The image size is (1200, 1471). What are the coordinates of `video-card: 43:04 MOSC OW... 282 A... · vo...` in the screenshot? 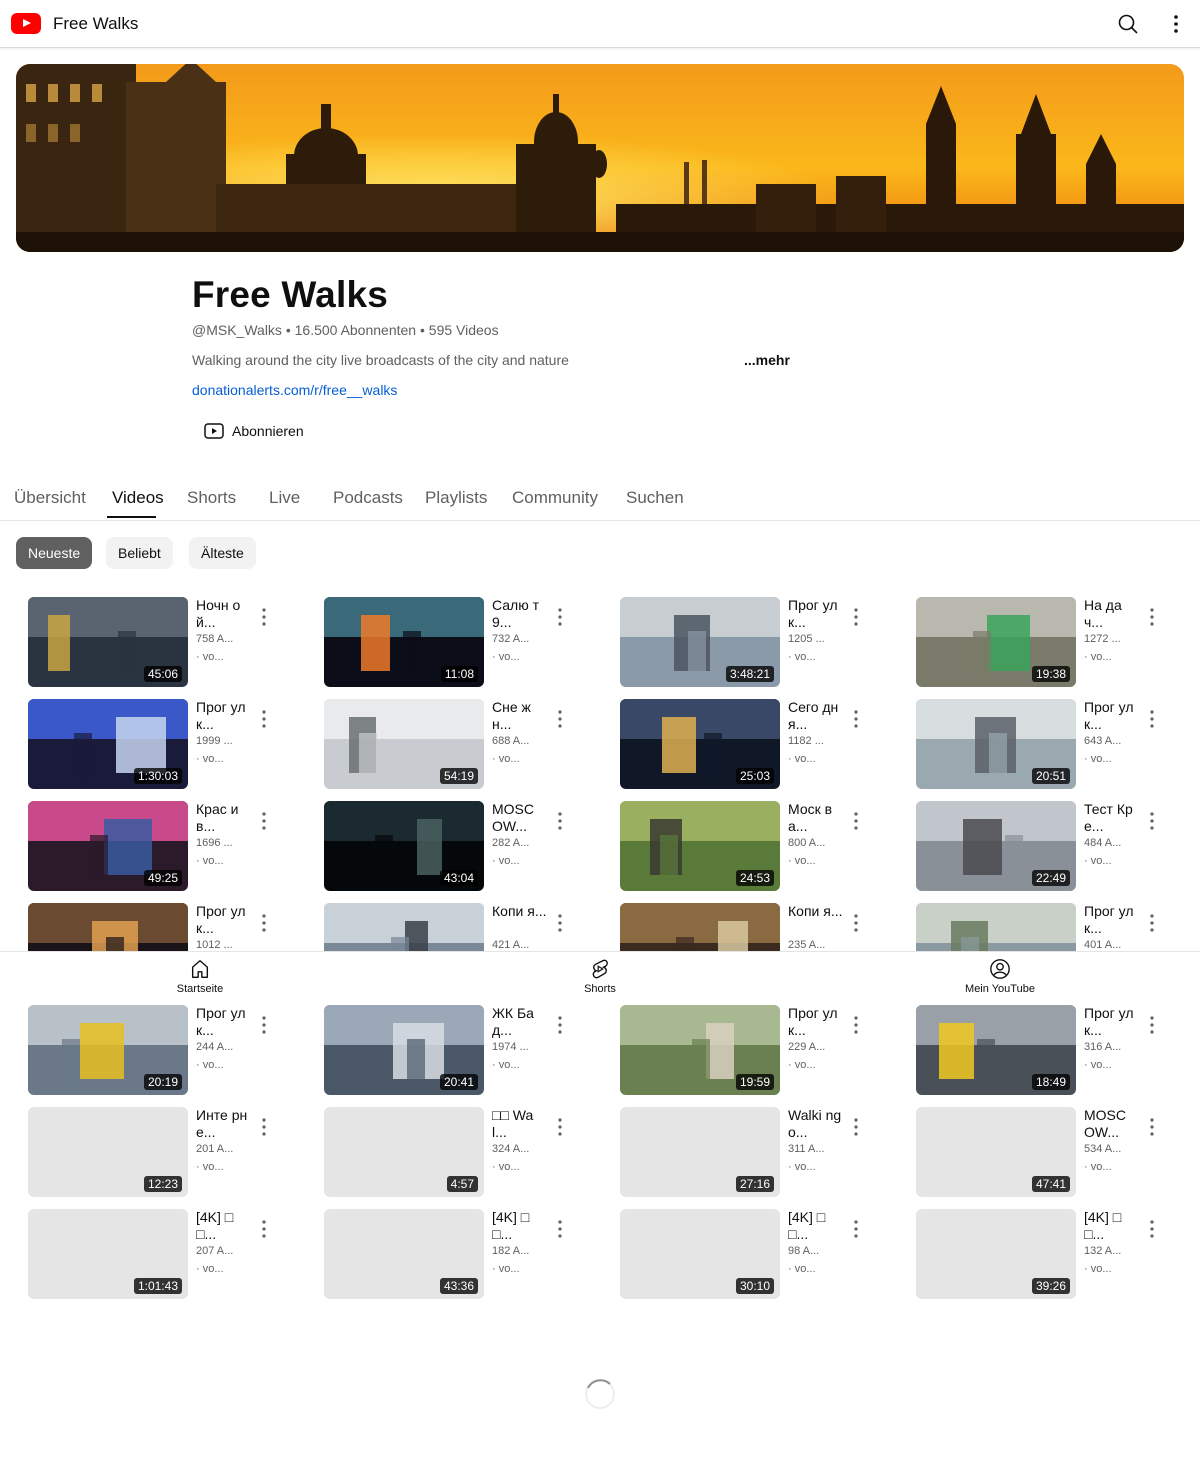 It's located at (464, 847).